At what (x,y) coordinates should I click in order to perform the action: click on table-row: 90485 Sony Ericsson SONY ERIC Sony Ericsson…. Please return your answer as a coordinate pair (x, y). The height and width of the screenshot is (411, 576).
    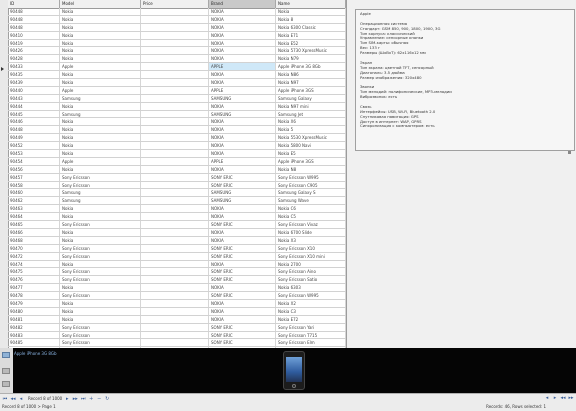
    Looking at the image, I should click on (177, 343).